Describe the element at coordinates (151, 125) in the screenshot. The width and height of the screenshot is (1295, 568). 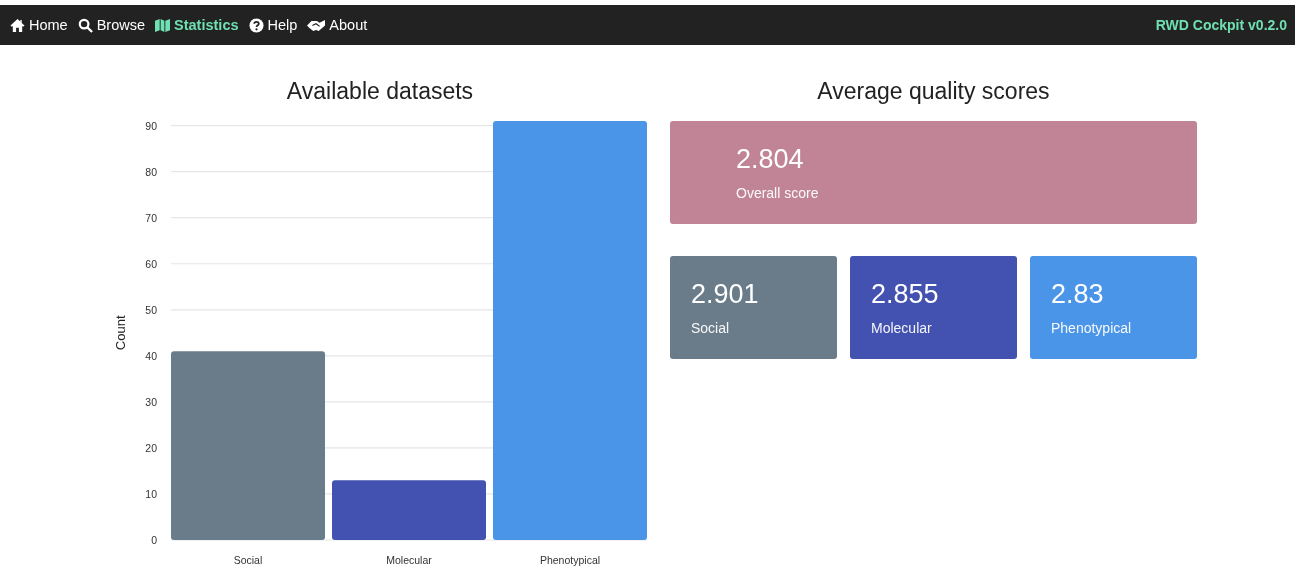
I see `tick-label: 90` at that location.